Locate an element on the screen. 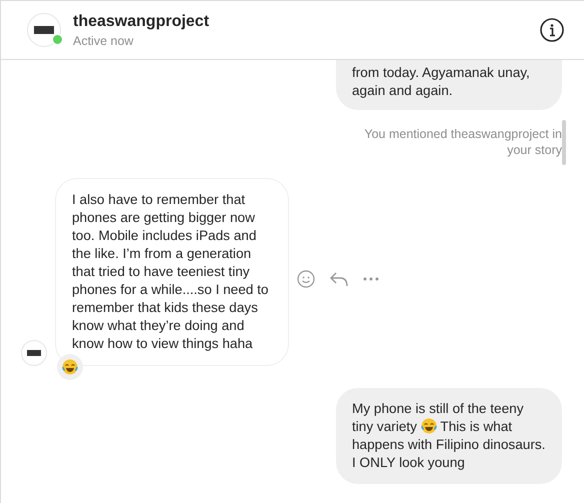  contact-name: theaswangproject is located at coordinates (141, 21).